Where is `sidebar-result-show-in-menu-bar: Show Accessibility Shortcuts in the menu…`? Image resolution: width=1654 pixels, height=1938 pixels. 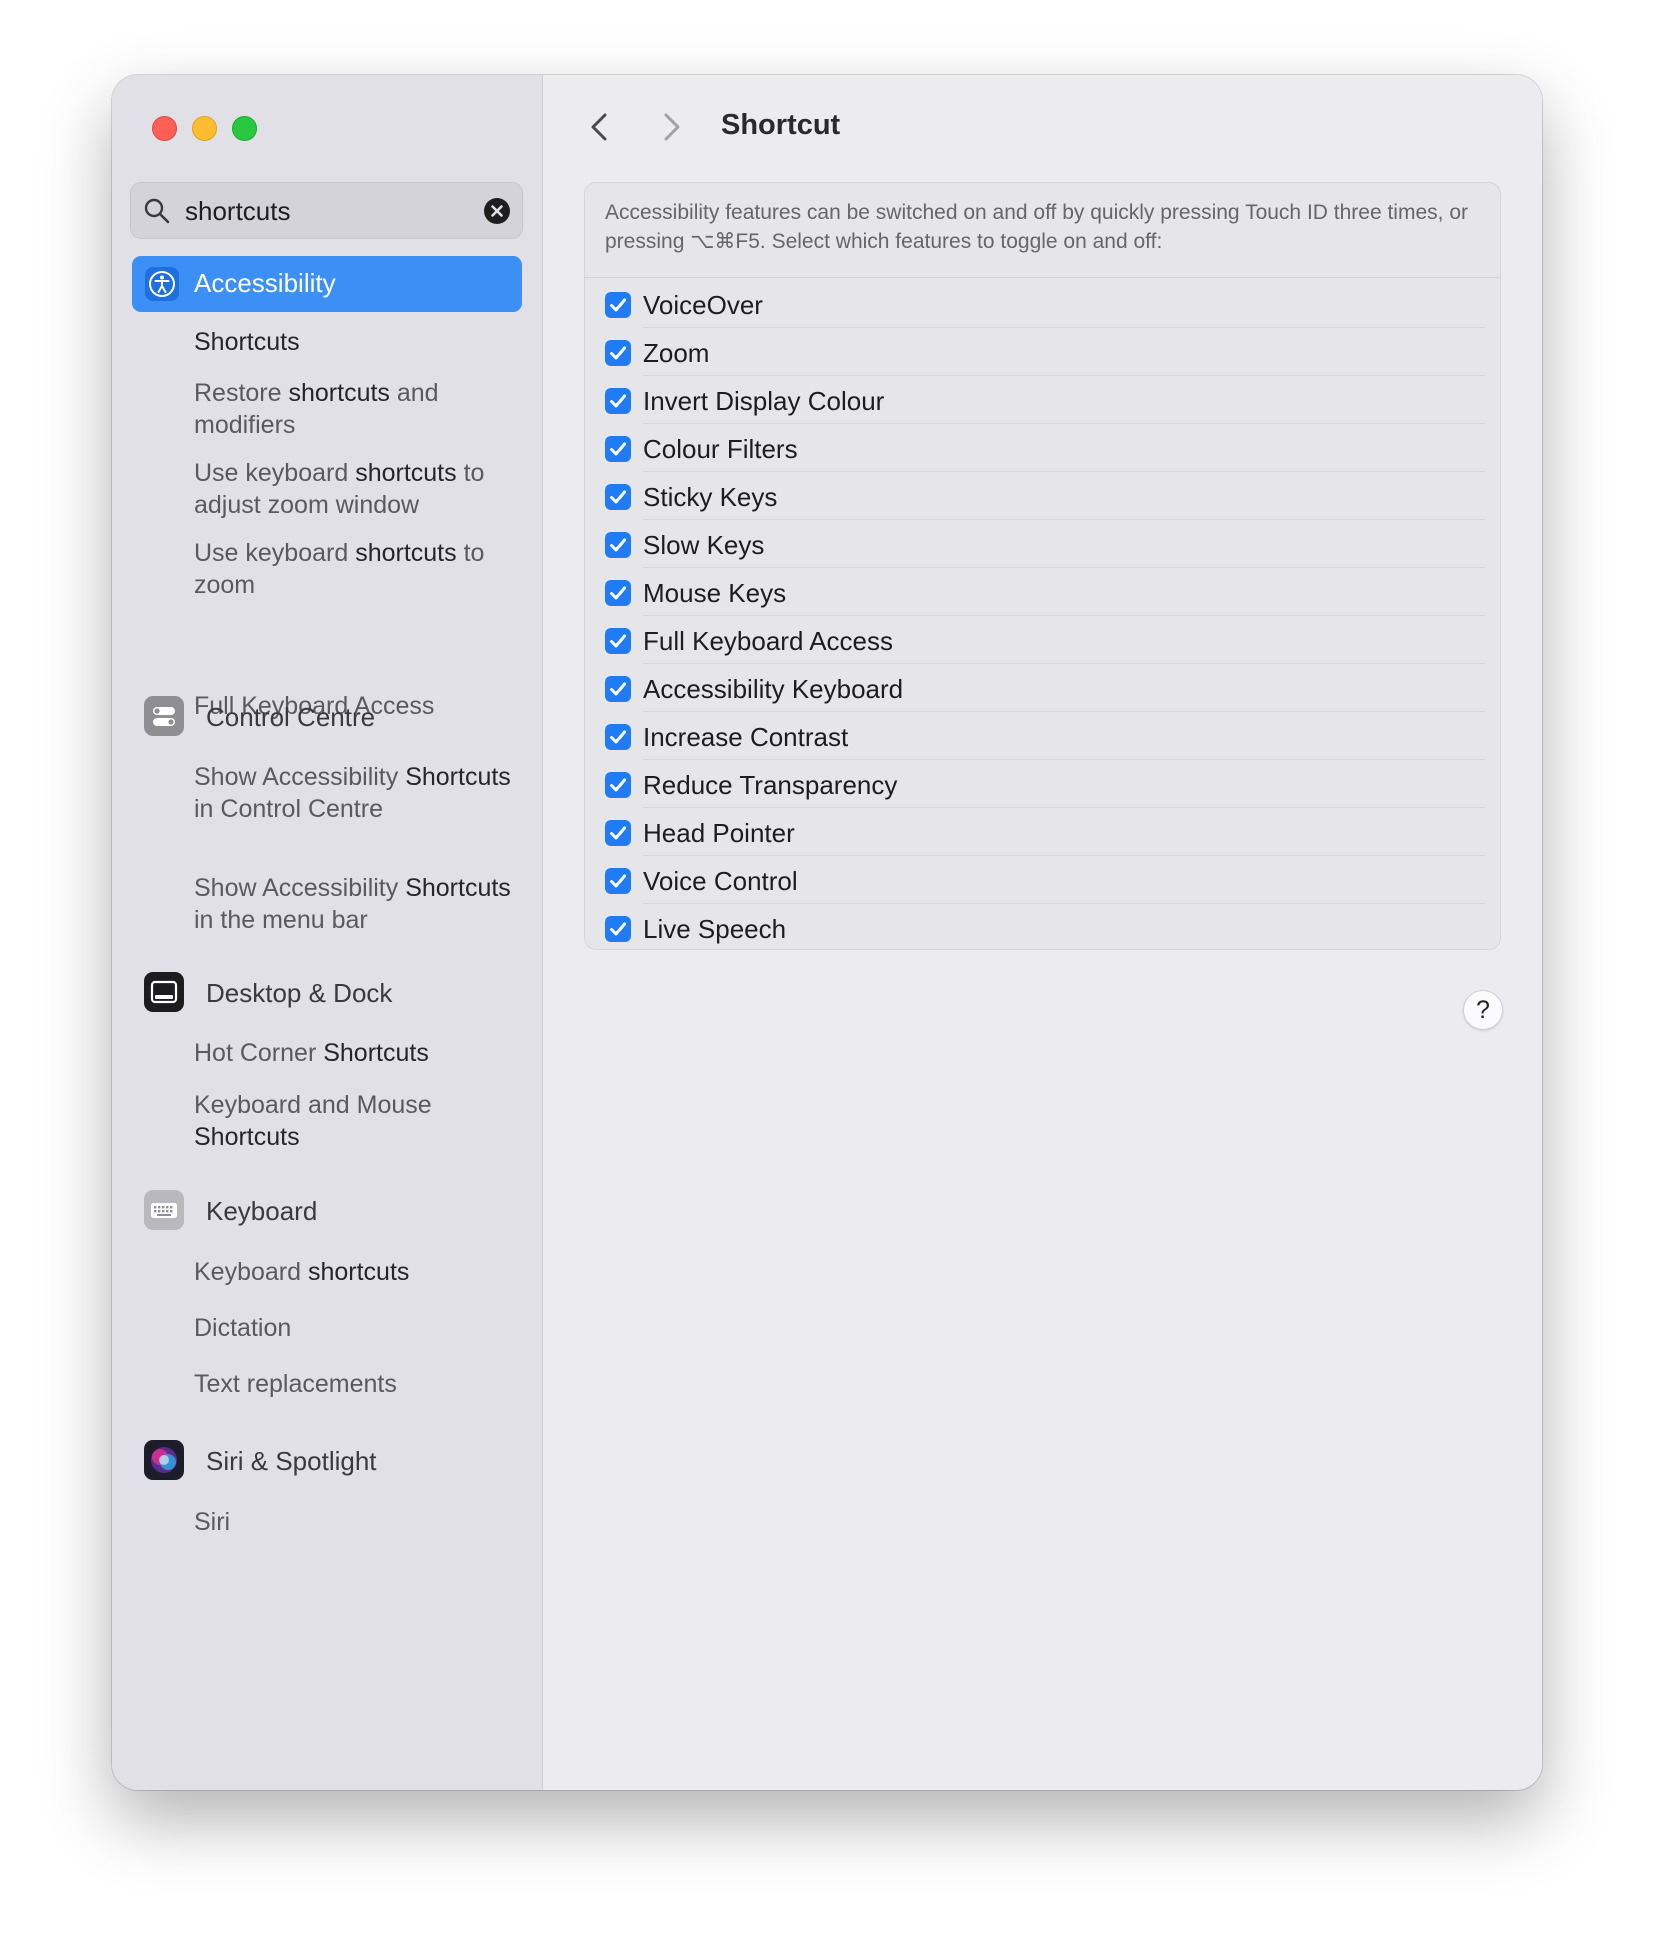 sidebar-result-show-in-menu-bar: Show Accessibility Shortcuts in the menu… is located at coordinates (354, 904).